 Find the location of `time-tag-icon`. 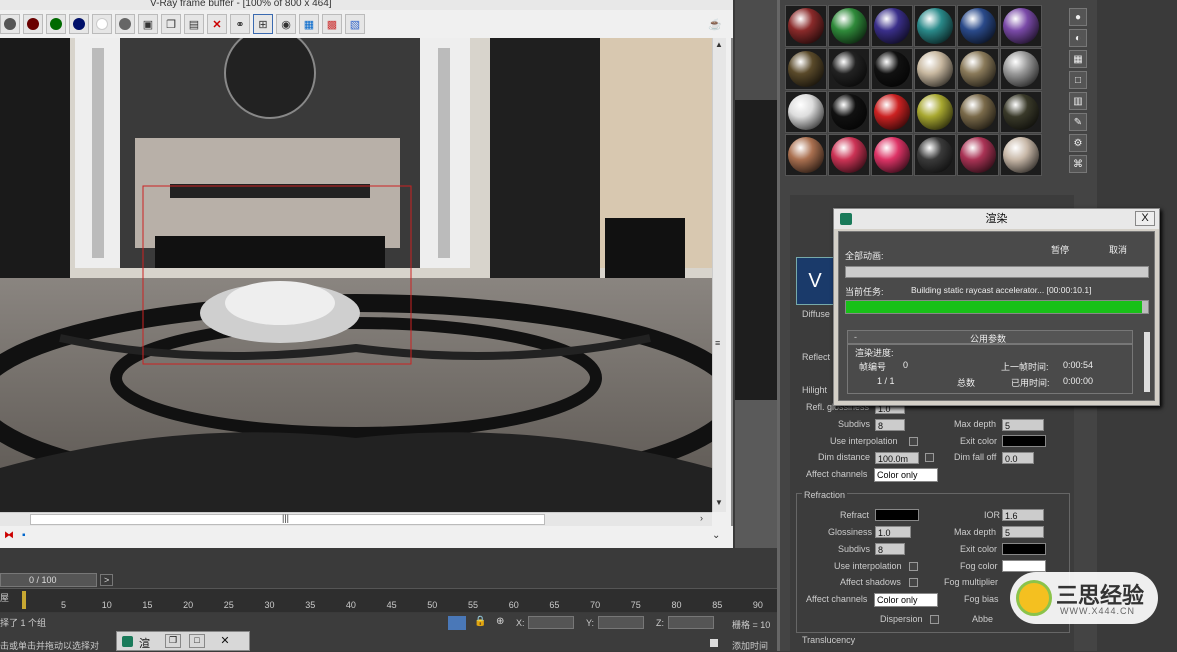

time-tag-icon is located at coordinates (714, 643).